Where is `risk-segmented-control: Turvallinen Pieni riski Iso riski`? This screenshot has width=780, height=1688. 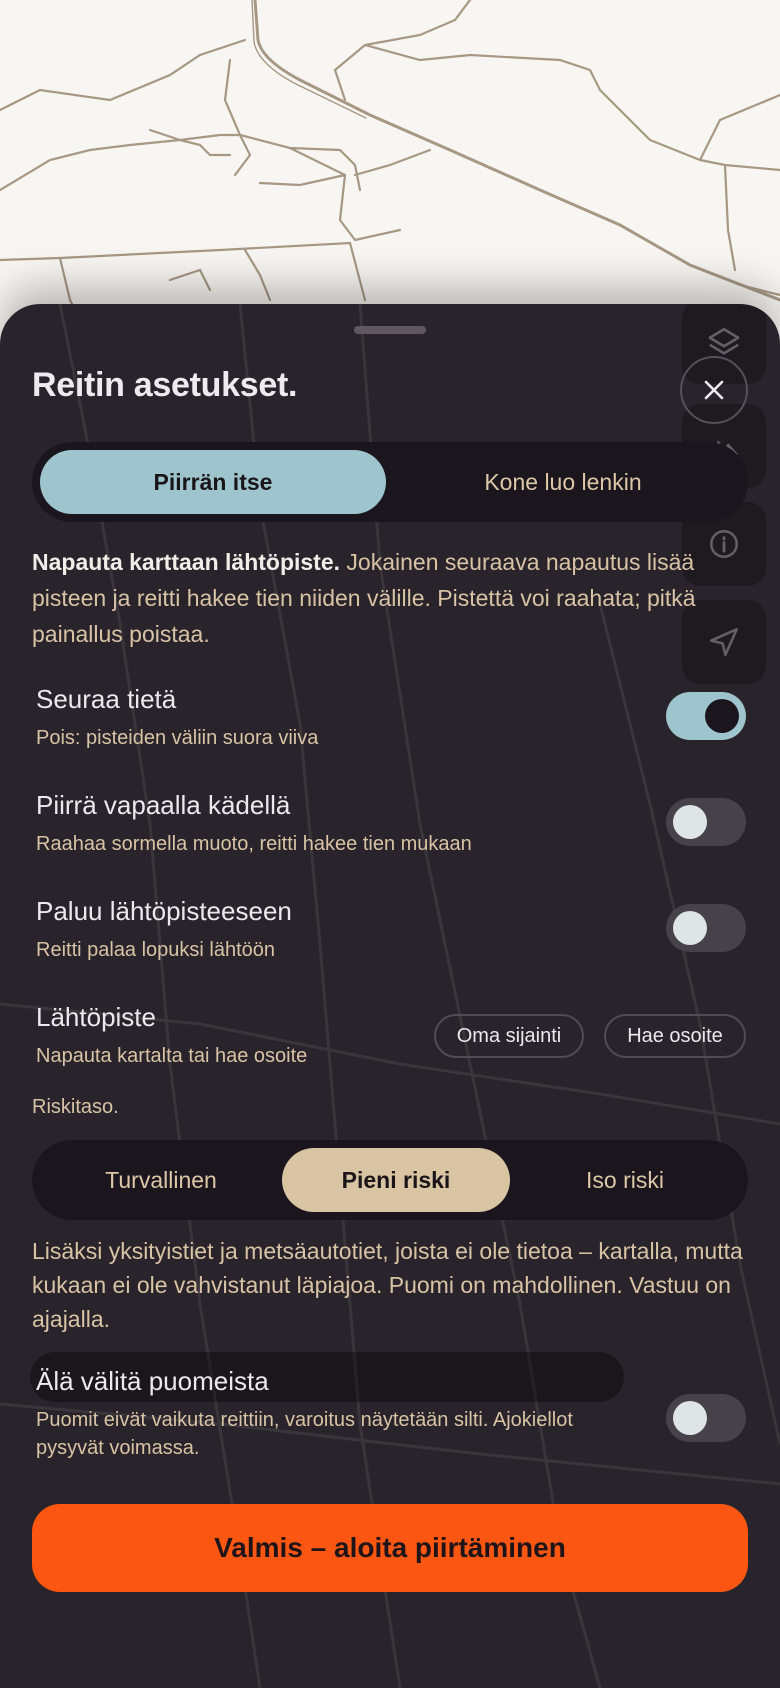 risk-segmented-control: Turvallinen Pieni riski Iso riski is located at coordinates (390, 1180).